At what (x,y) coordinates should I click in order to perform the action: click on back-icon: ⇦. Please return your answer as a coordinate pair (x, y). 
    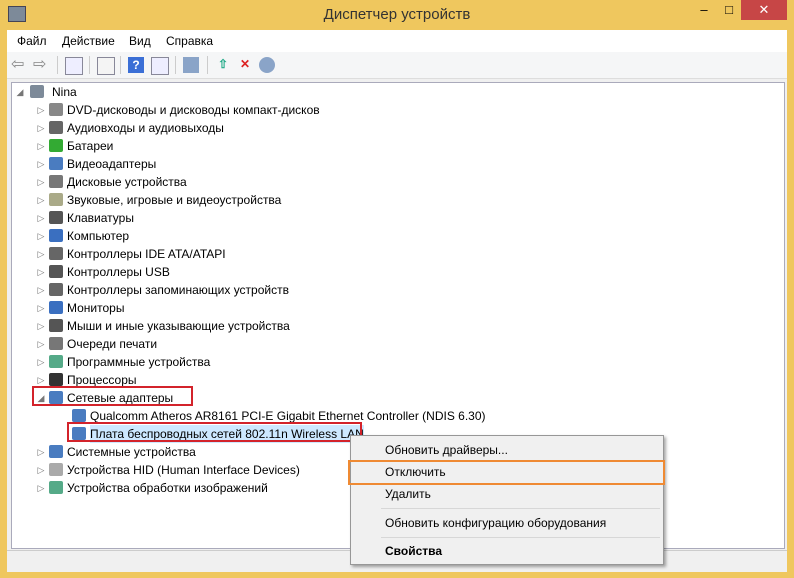
    Looking at the image, I should click on (19, 65).